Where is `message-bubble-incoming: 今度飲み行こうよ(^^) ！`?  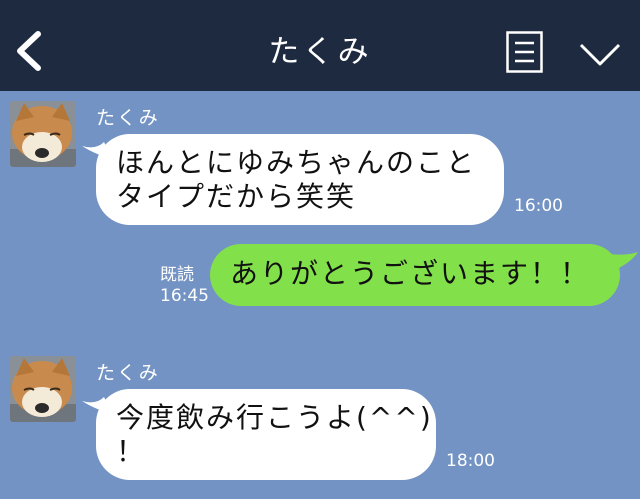
message-bubble-incoming: 今度飲み行こうよ(^^) ！ is located at coordinates (266, 434).